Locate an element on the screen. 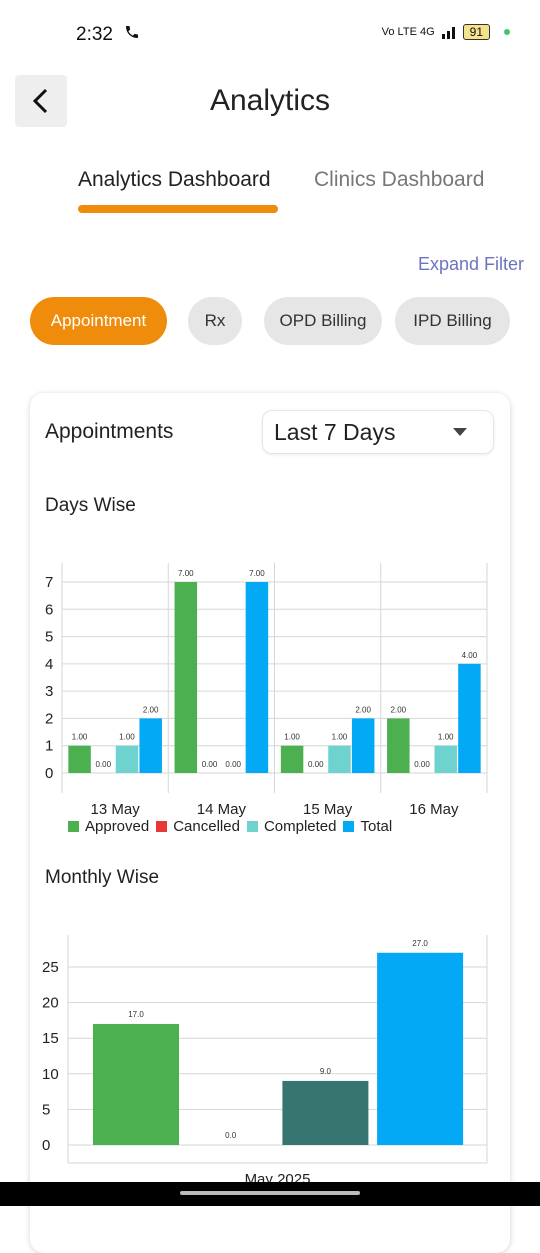 This screenshot has width=540, height=1253. system-navigation-bar is located at coordinates (270, 1194).